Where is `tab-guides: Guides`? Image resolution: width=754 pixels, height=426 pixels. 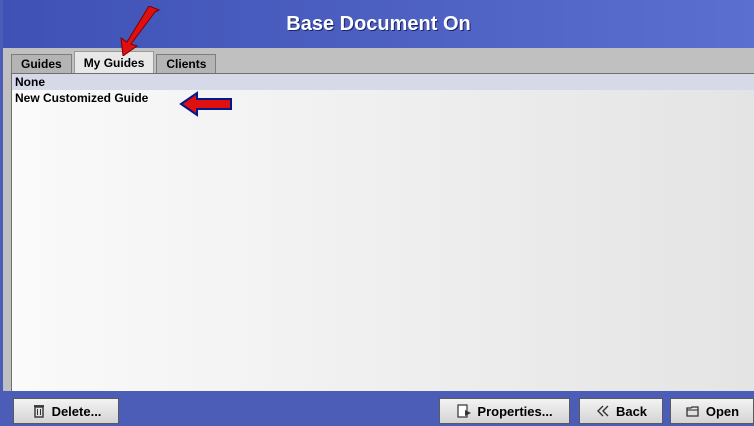 tab-guides: Guides is located at coordinates (41, 63).